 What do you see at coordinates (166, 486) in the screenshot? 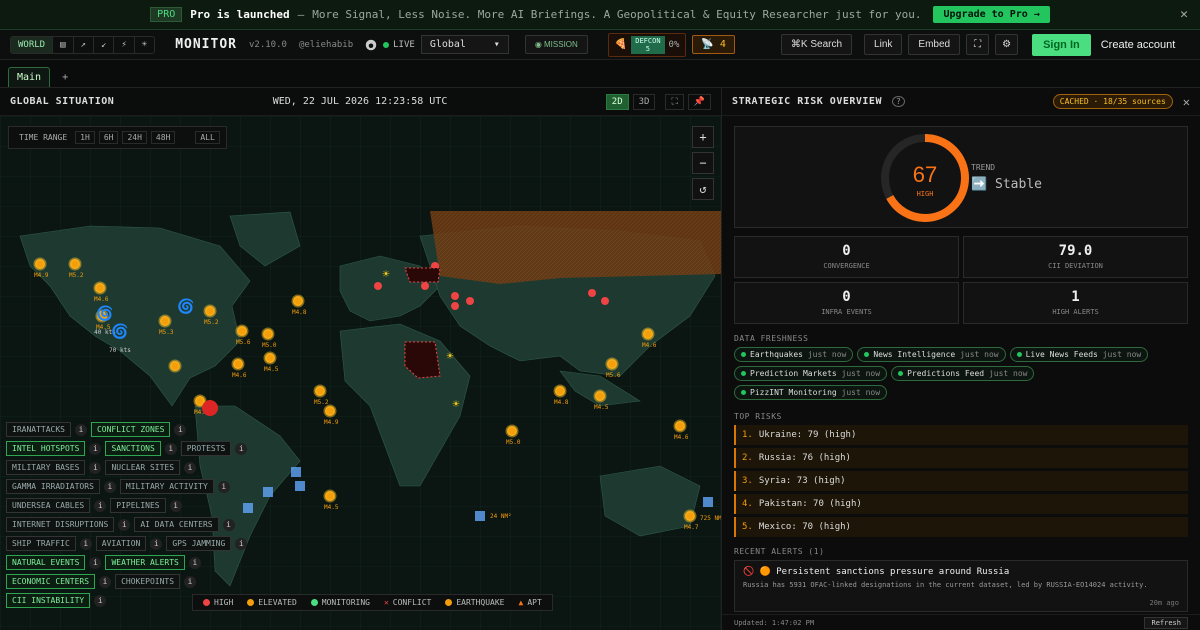
I see `layer-toggle-military-activity: MILITARY ACTIVITY` at bounding box center [166, 486].